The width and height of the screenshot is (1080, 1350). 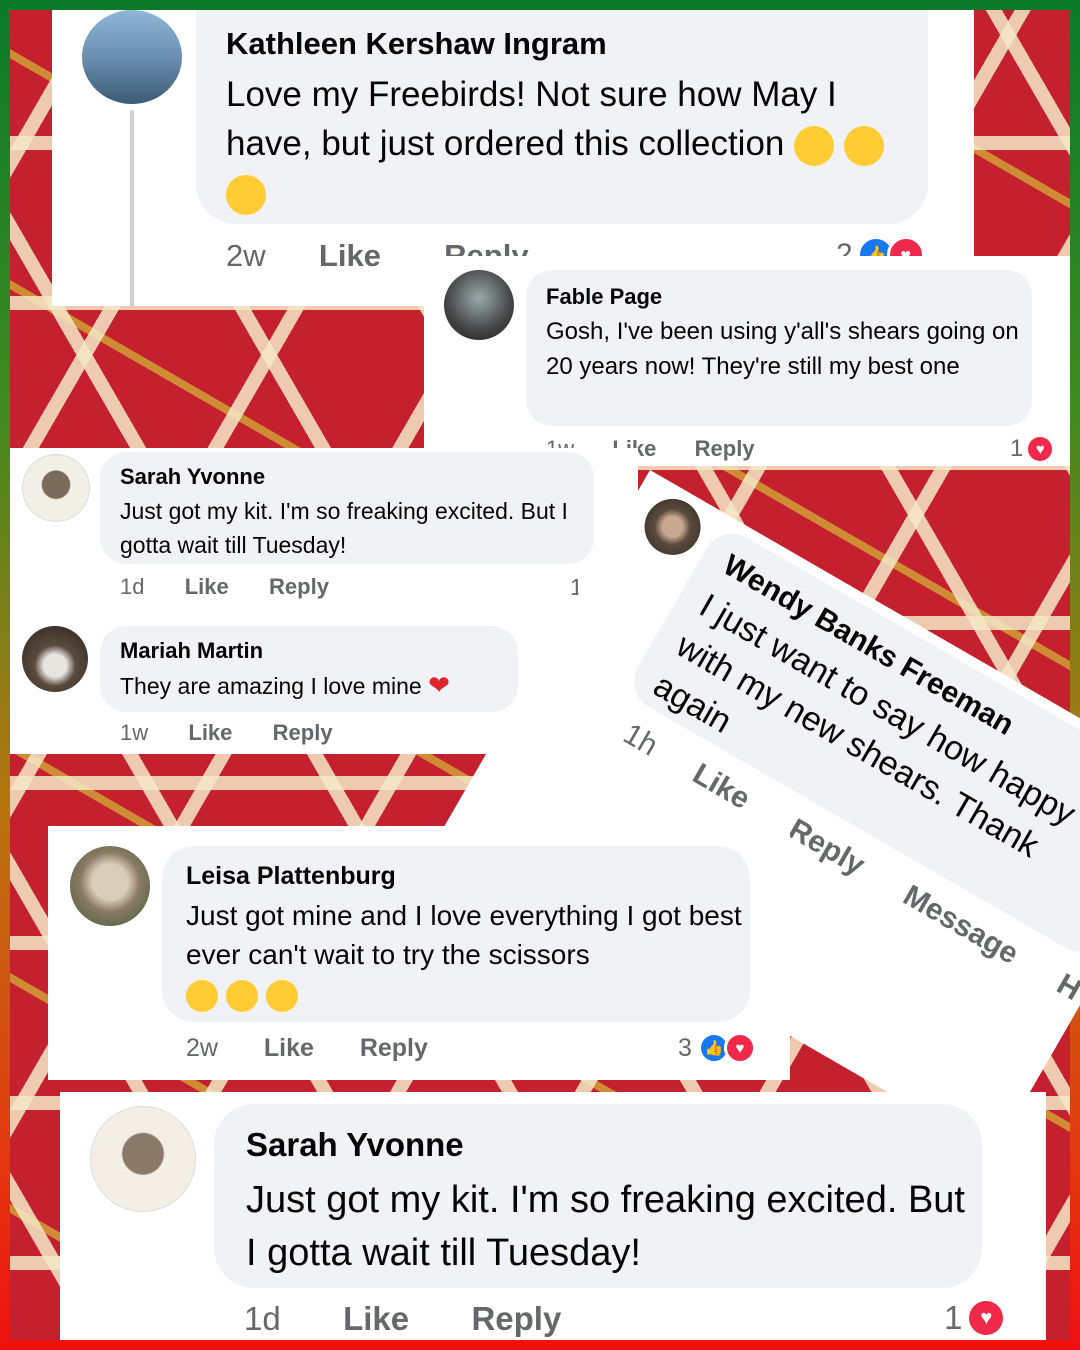 What do you see at coordinates (717, 1048) in the screenshot?
I see `reactions: 3 👍 ♥` at bounding box center [717, 1048].